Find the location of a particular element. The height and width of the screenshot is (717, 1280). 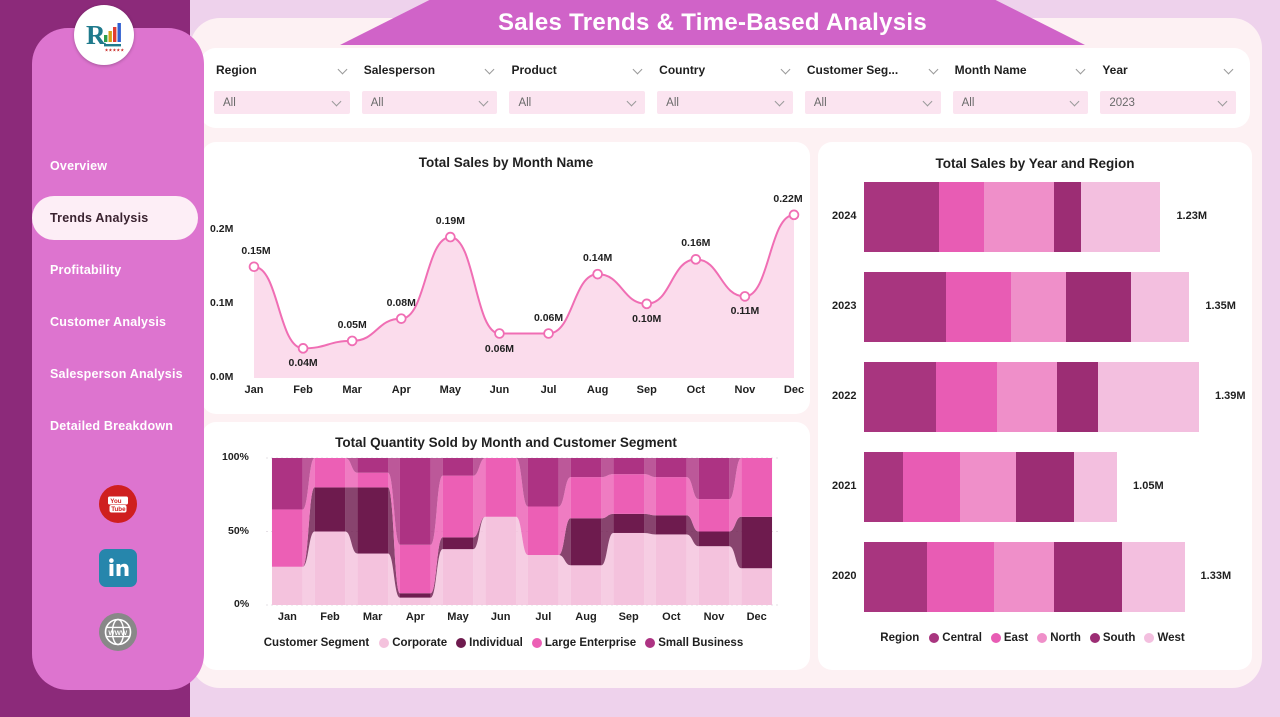

legend-item-north: North is located at coordinates (1059, 638).